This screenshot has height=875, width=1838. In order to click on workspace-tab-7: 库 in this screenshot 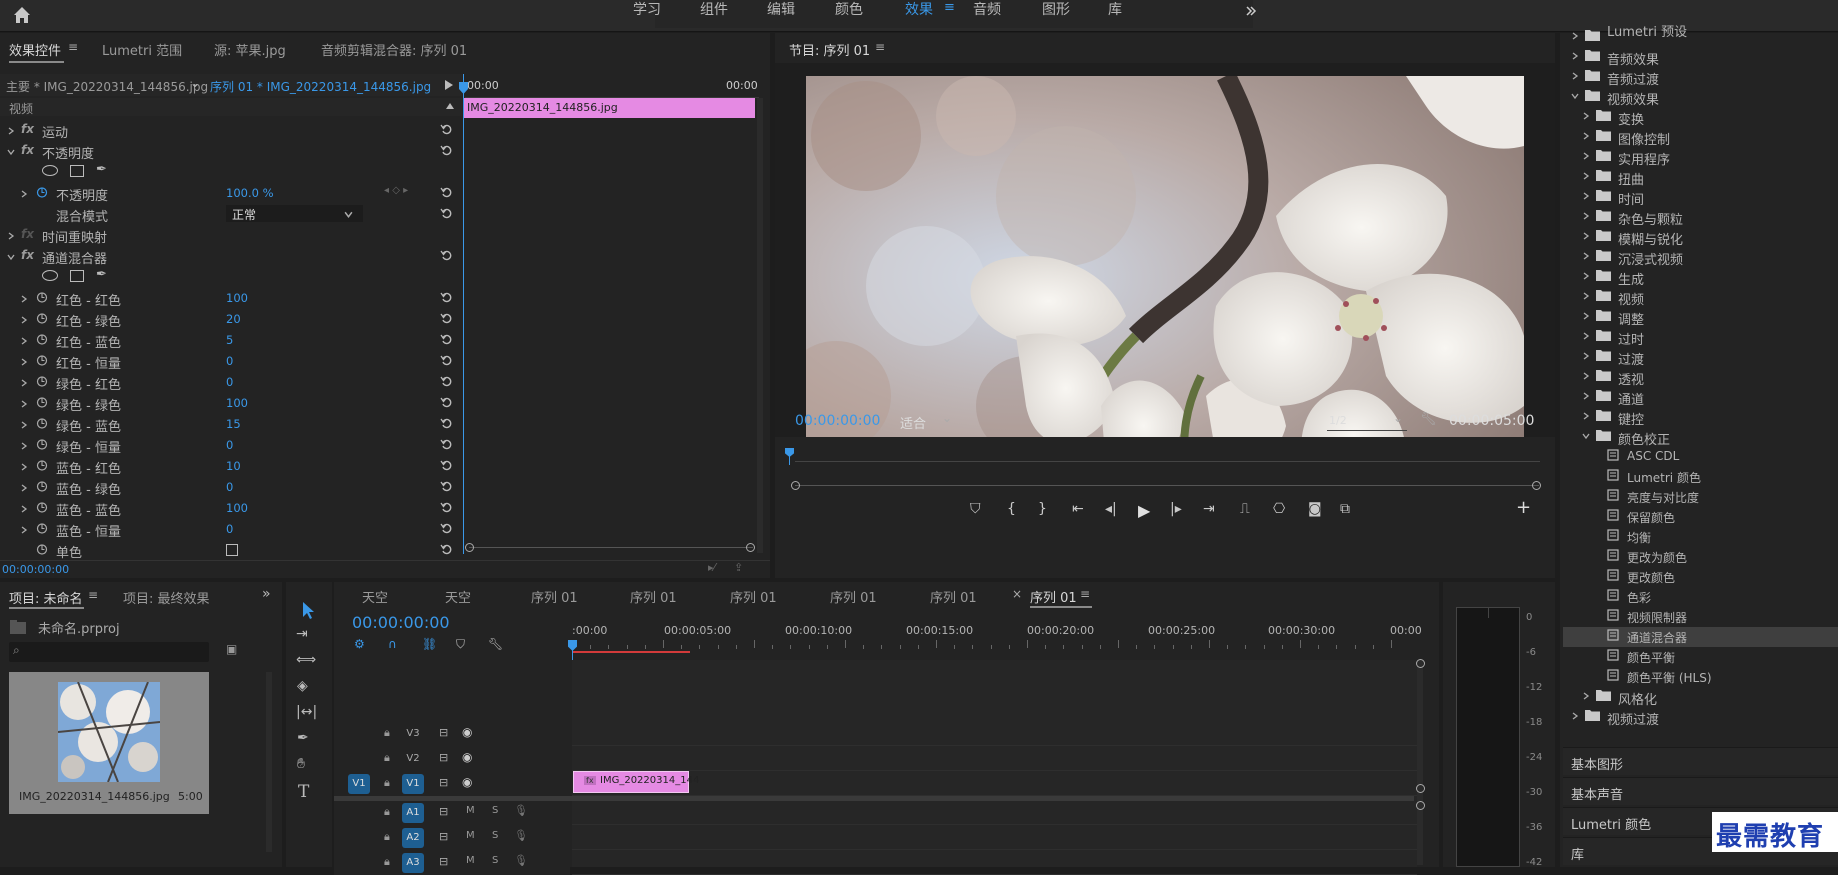, I will do `click(1115, 11)`.